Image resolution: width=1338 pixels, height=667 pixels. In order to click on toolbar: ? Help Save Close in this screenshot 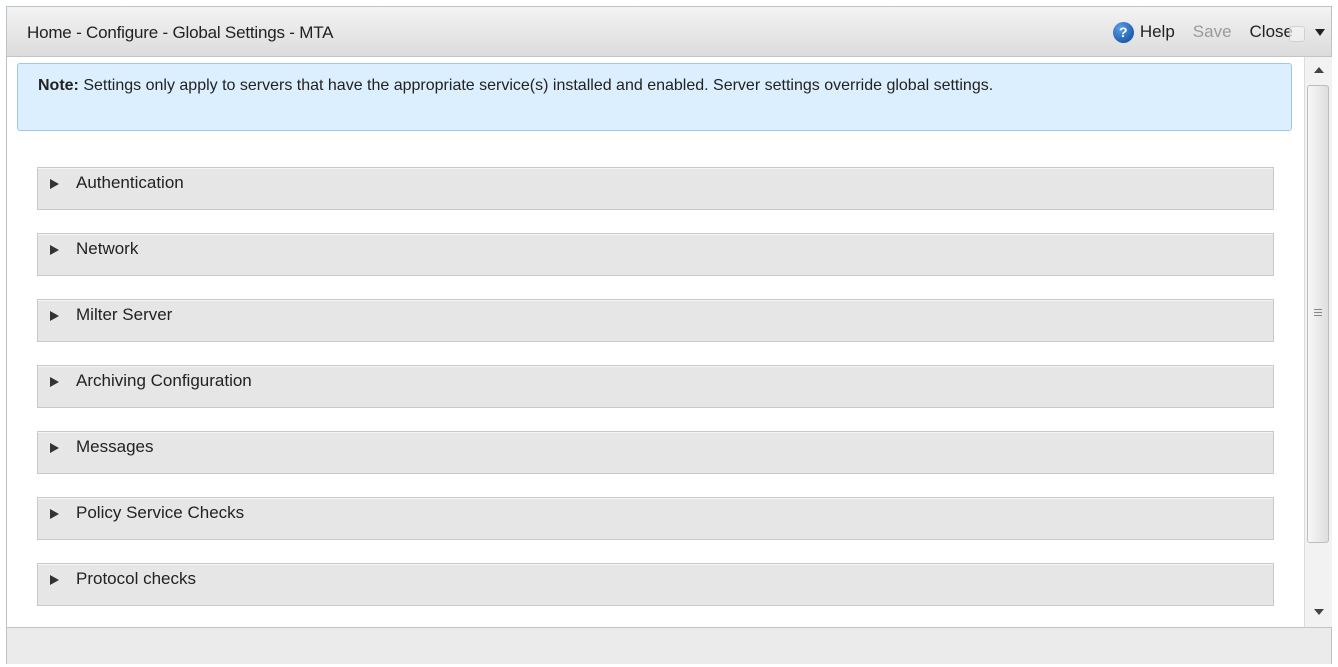, I will do `click(1218, 32)`.